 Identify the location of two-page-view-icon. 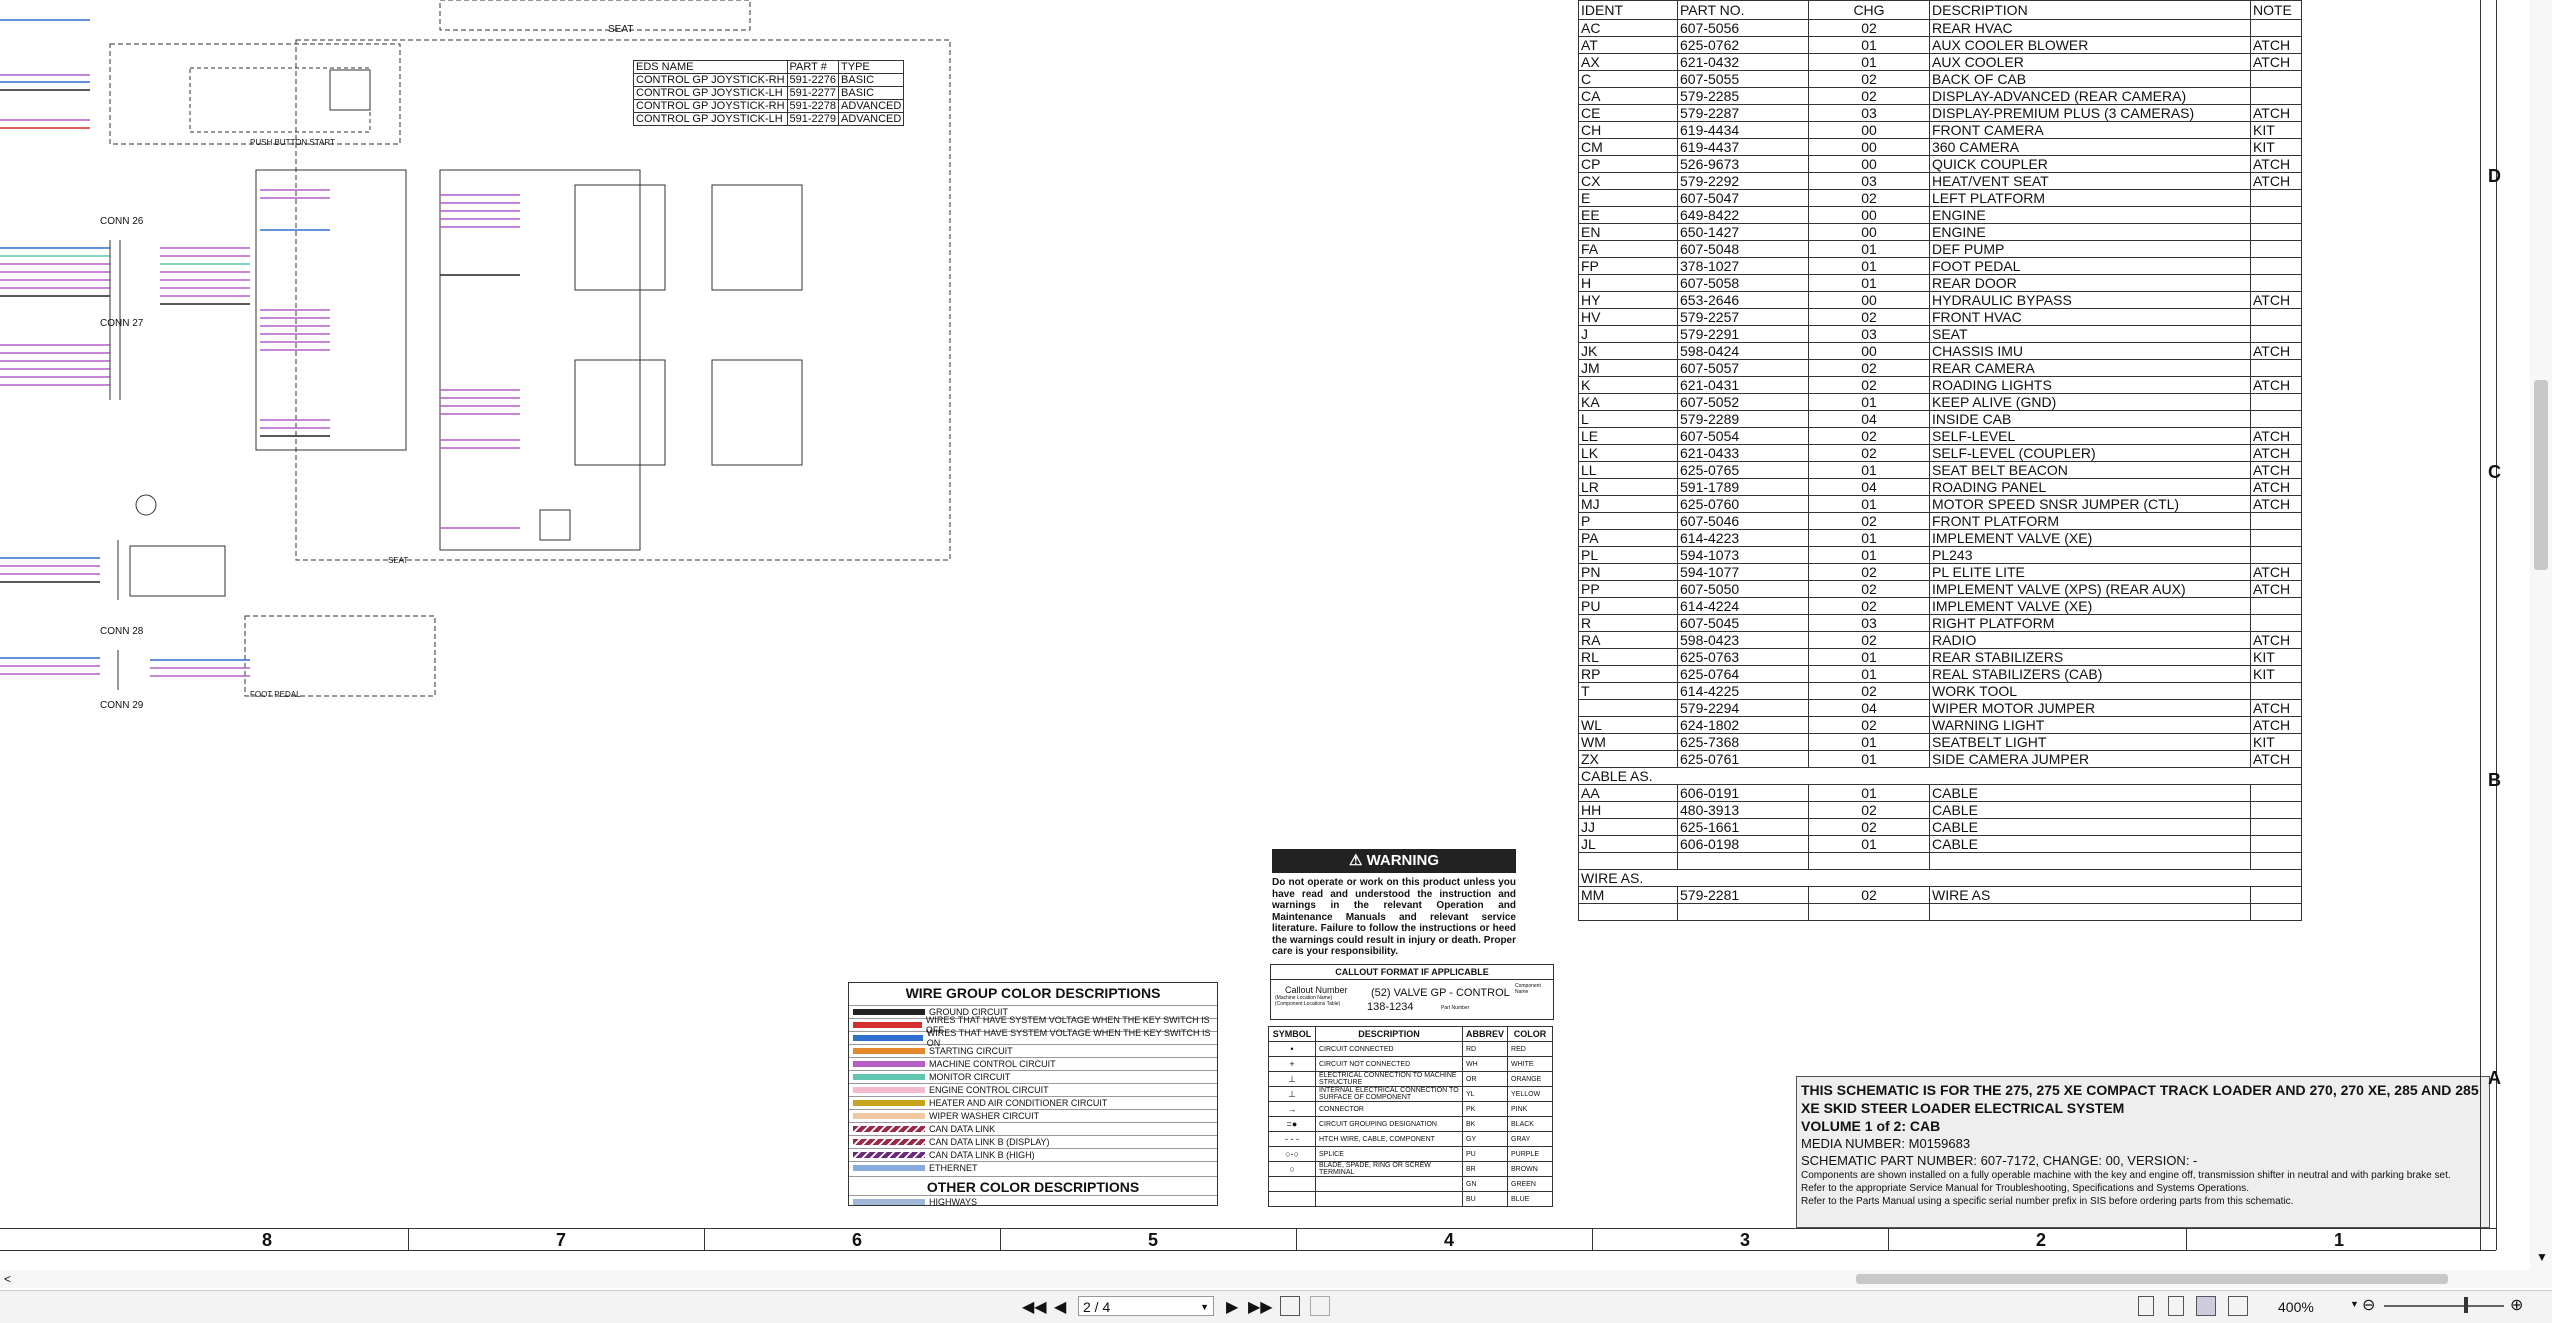
(2206, 1306).